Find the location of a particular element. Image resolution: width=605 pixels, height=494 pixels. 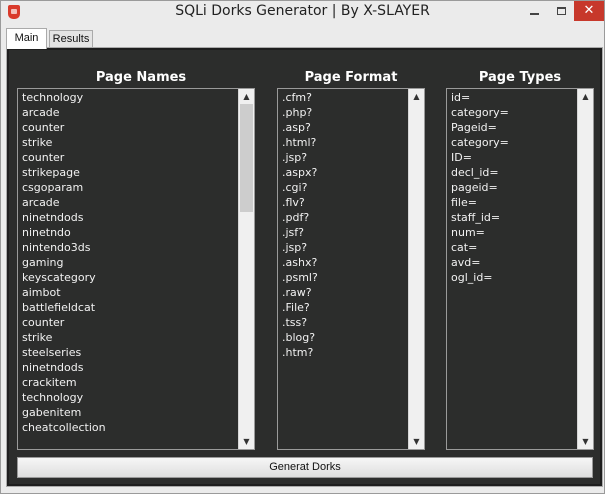

list-item: .psml? is located at coordinates (300, 277).